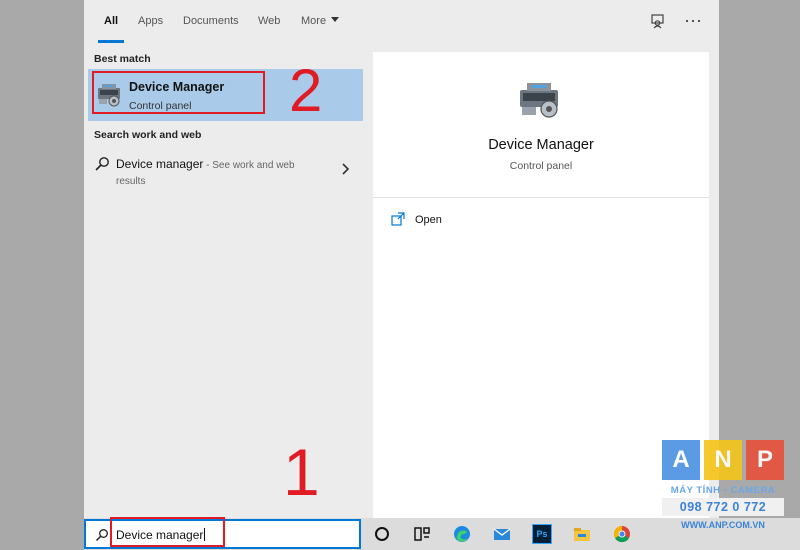 This screenshot has width=800, height=550. What do you see at coordinates (335, 19) in the screenshot?
I see `chevron-down-icon` at bounding box center [335, 19].